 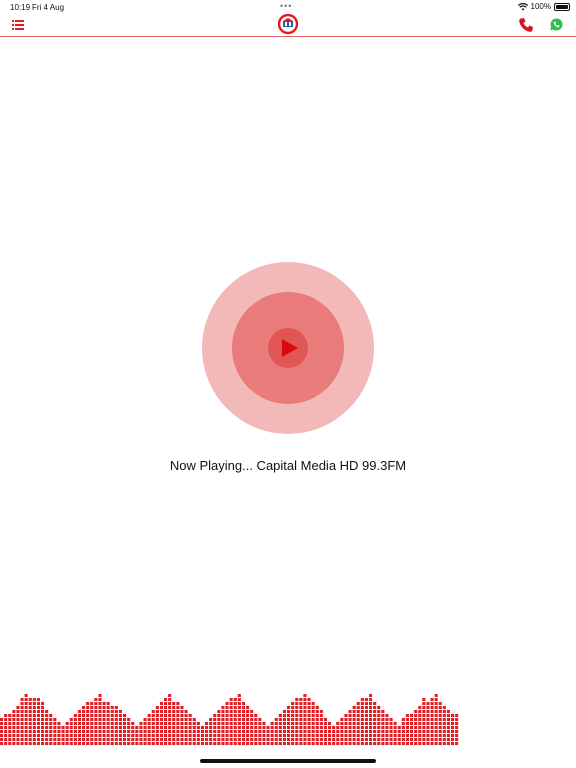 I want to click on top-nav-bar, so click(x=288, y=25).